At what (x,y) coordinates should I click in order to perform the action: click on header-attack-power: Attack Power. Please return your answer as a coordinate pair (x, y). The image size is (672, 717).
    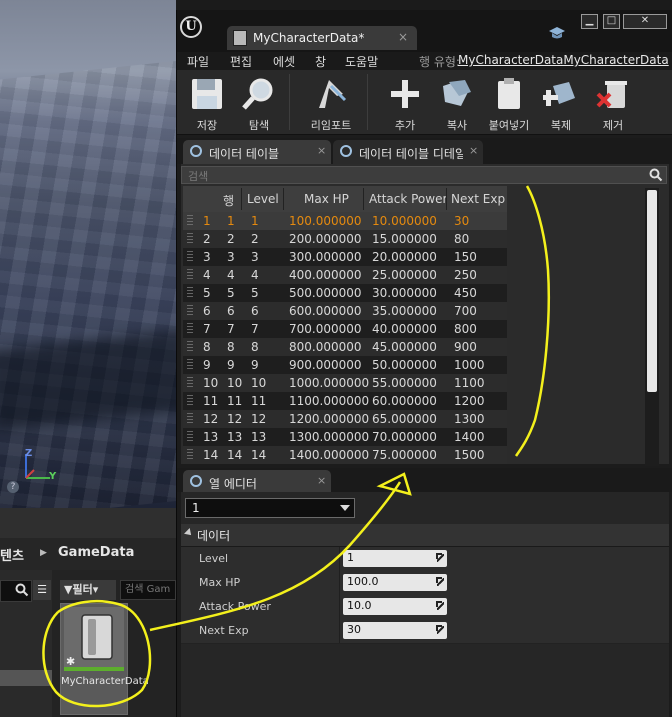
    Looking at the image, I should click on (408, 199).